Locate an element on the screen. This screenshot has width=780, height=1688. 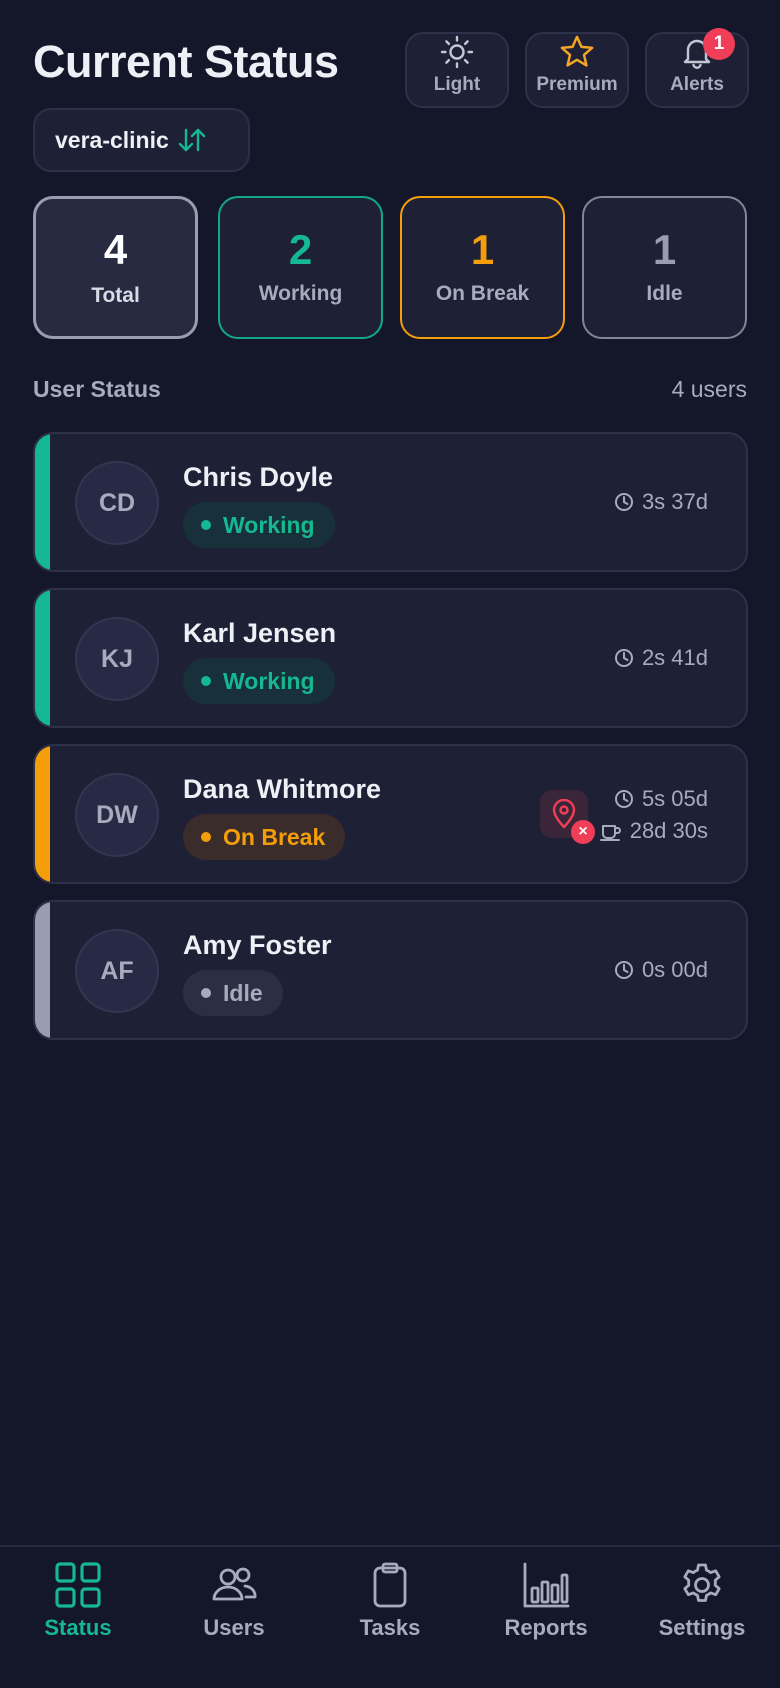
user-card-amy-foster: AF Amy Foster Idle 0s 00d is located at coordinates (390, 970).